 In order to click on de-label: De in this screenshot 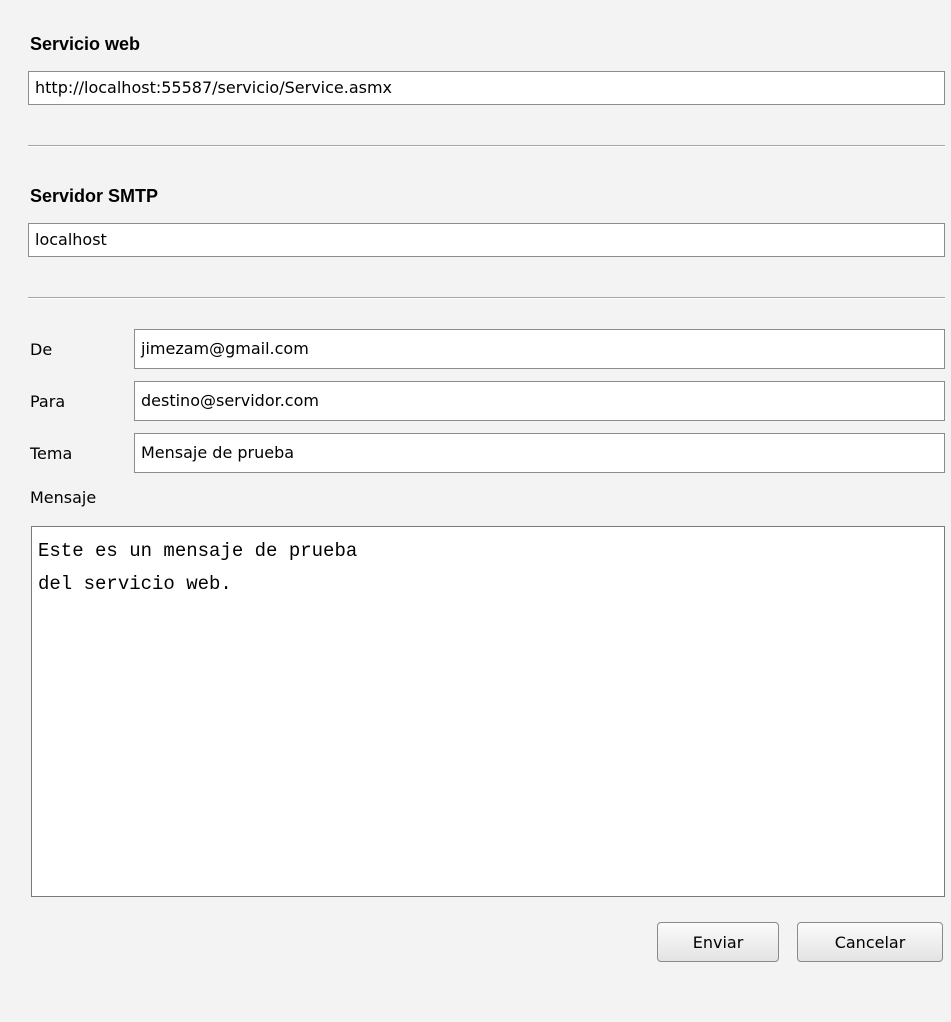, I will do `click(41, 349)`.